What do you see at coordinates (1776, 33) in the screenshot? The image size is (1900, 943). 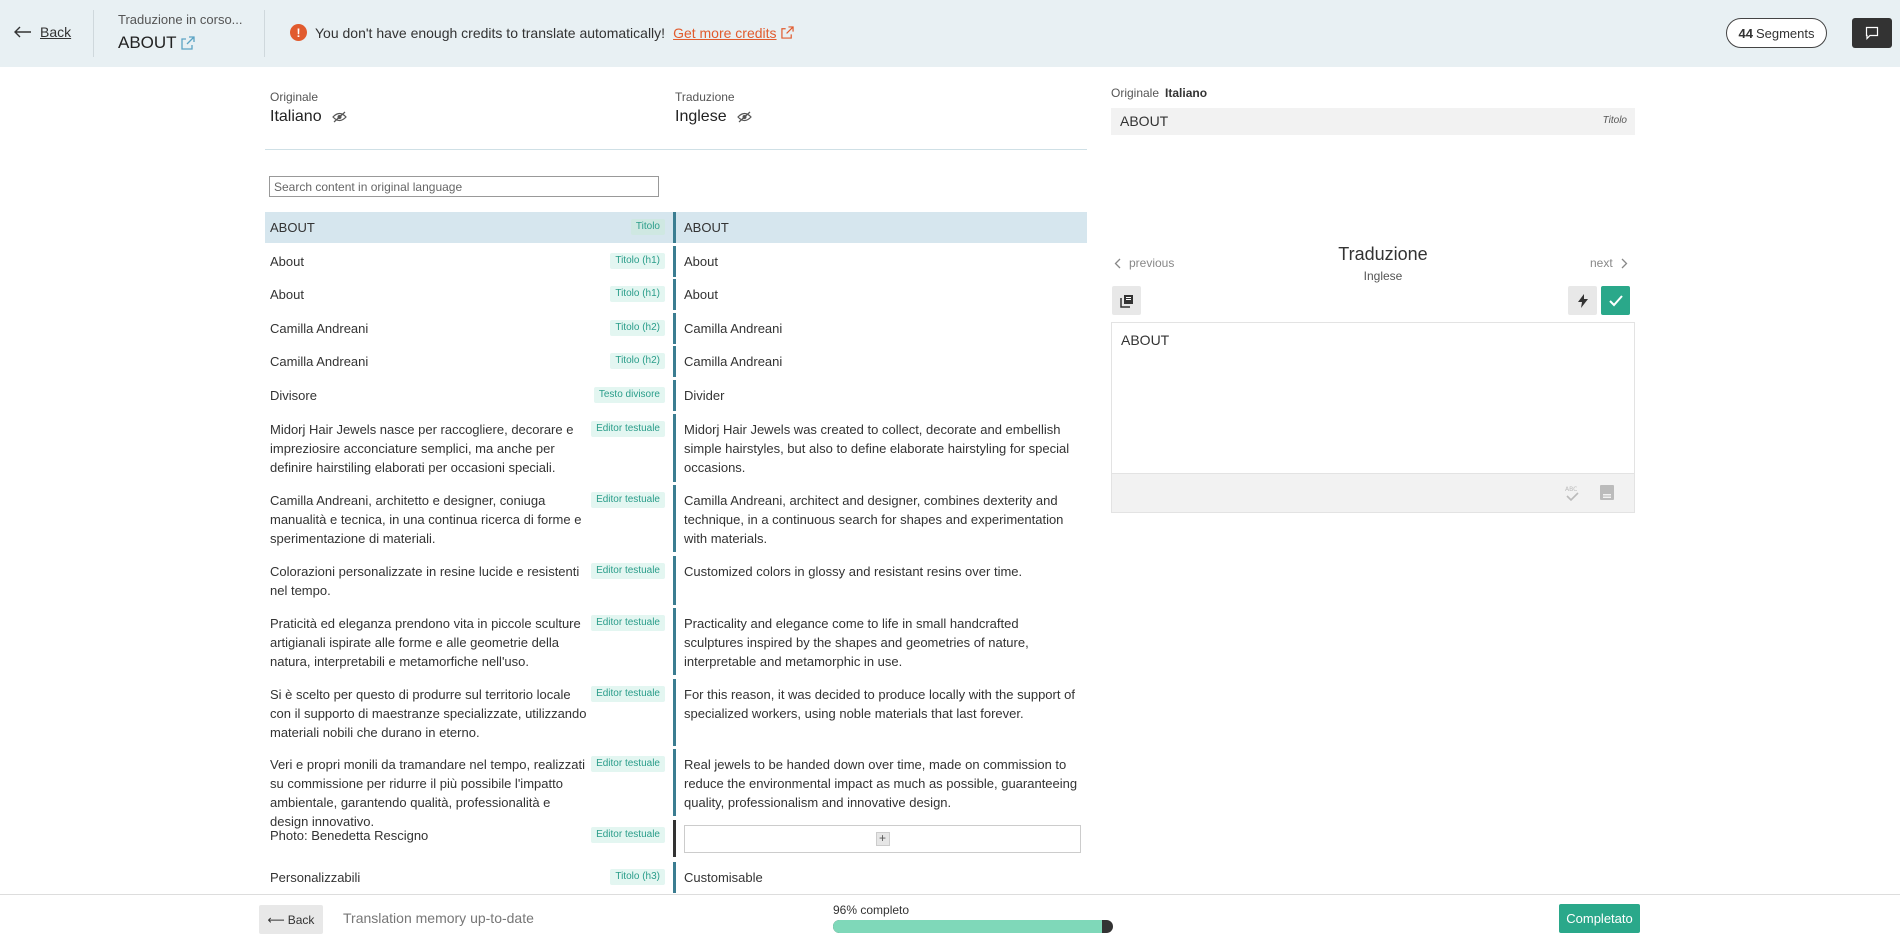 I see `segments-badge: 44 Segments` at bounding box center [1776, 33].